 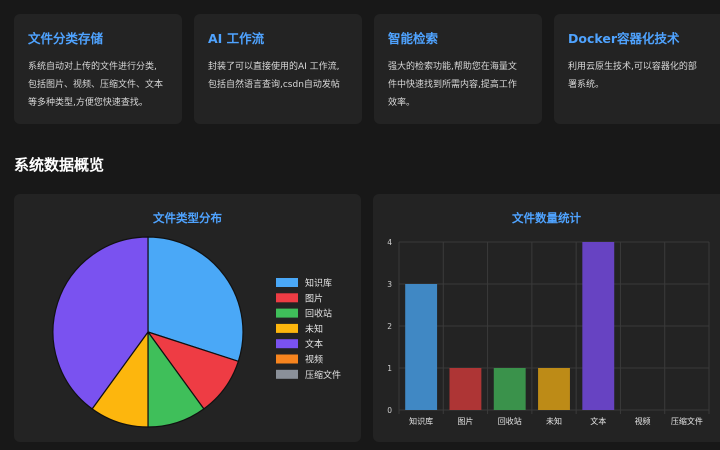 I want to click on x-tick-label: 视频, so click(x=643, y=421).